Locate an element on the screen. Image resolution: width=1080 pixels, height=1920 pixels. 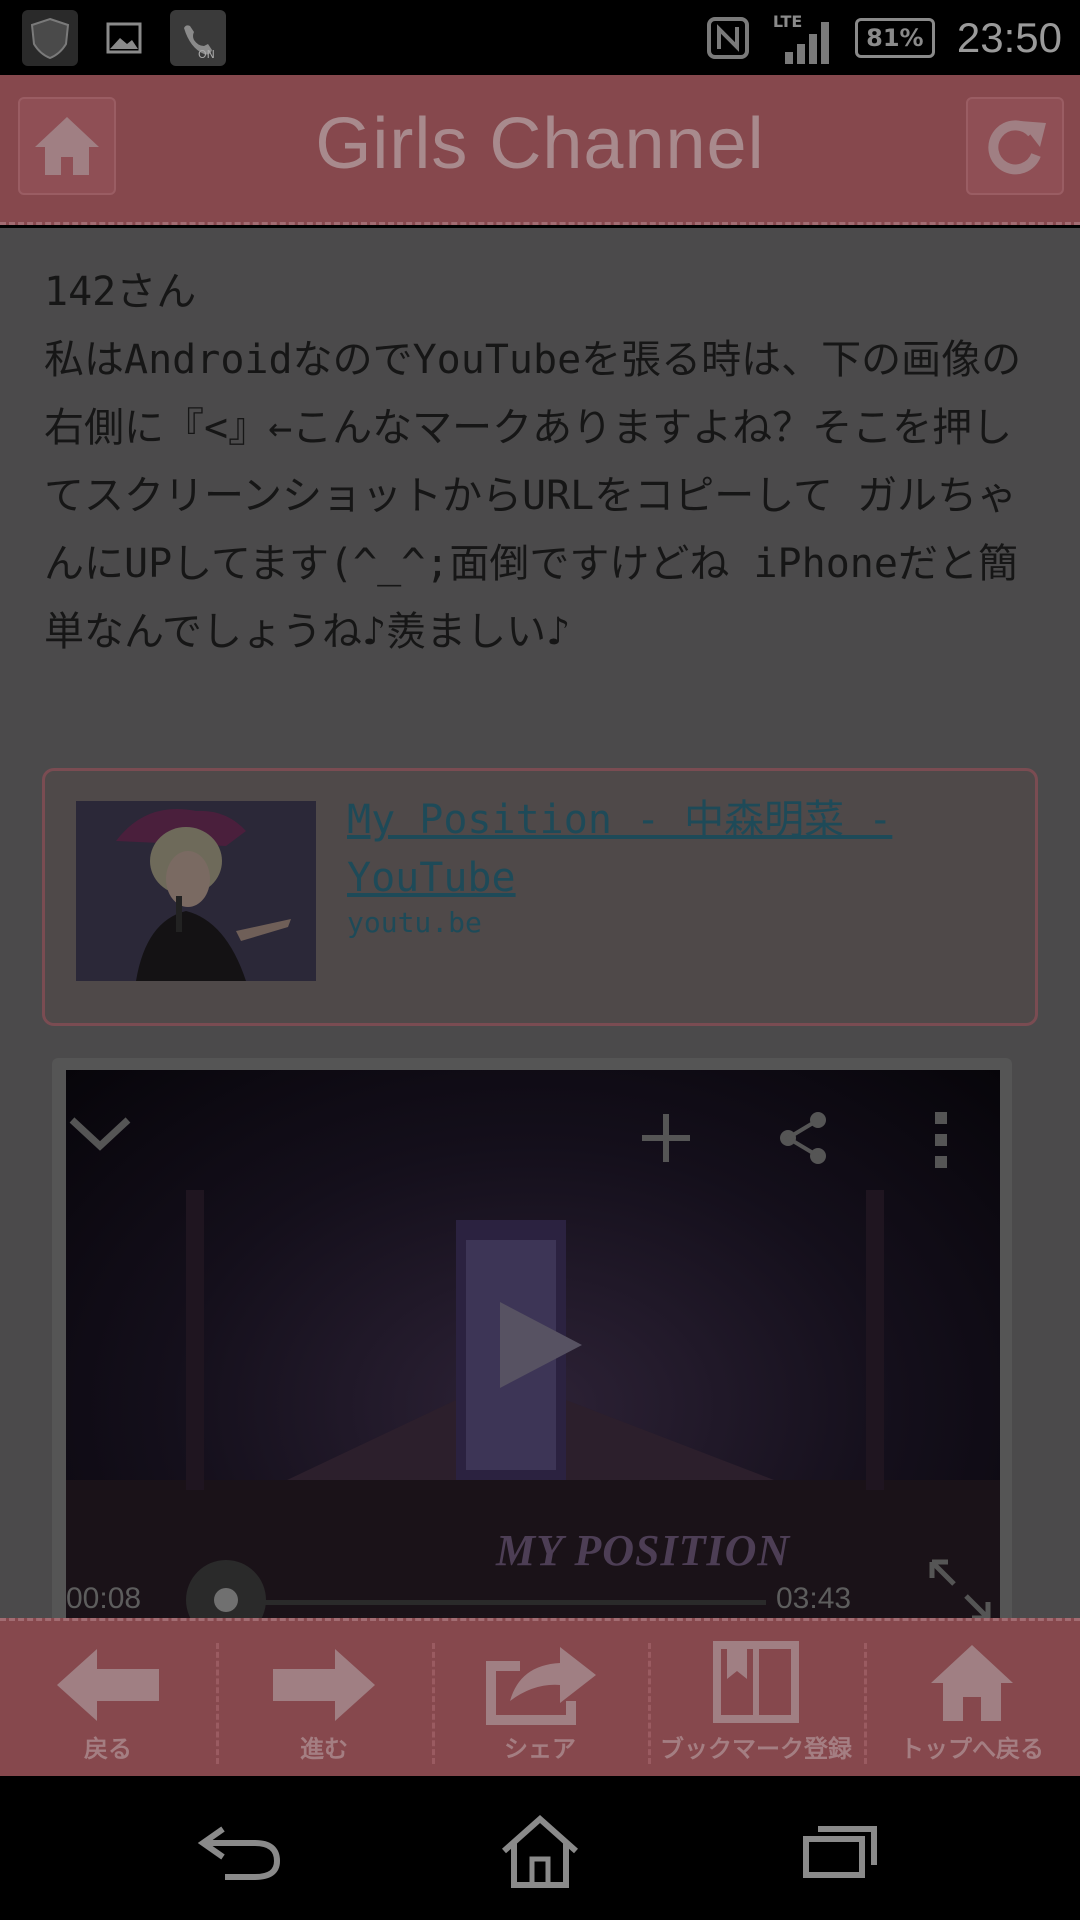
reload-icon is located at coordinates (1017, 147).